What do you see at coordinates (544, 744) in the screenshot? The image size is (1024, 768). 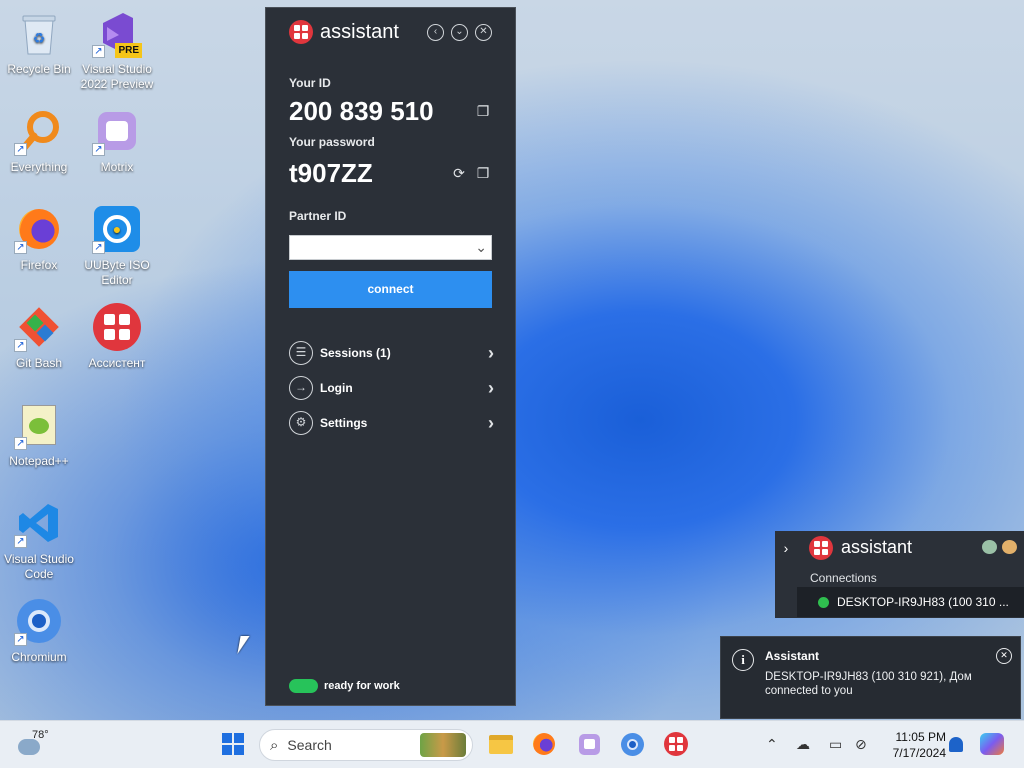 I see `firefox-icon` at bounding box center [544, 744].